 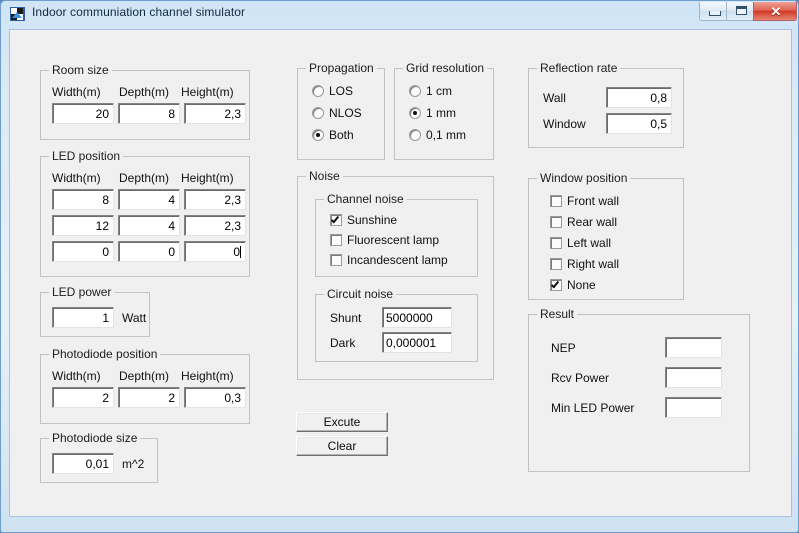 What do you see at coordinates (445, 68) in the screenshot?
I see `group-title-grid-resolution: Grid resolution` at bounding box center [445, 68].